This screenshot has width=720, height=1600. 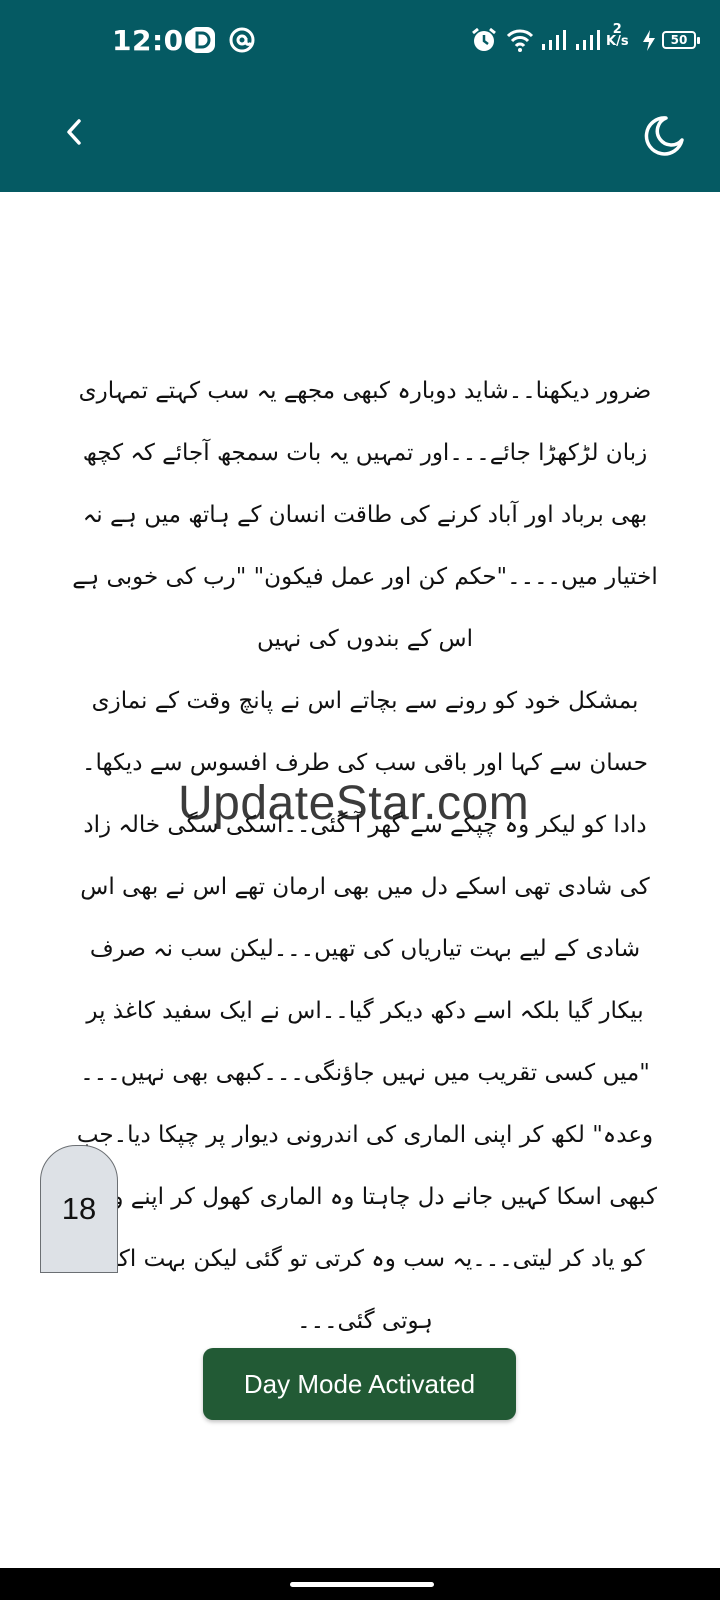 What do you see at coordinates (360, 137) in the screenshot?
I see `app-bar` at bounding box center [360, 137].